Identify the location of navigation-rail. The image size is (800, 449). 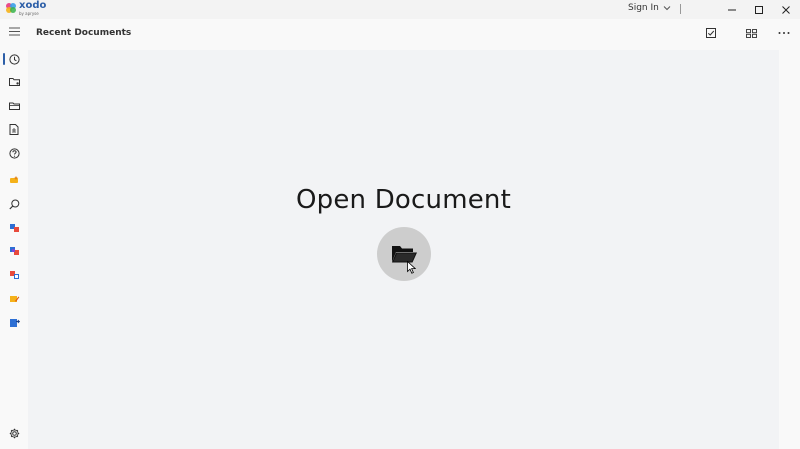
(14, 234).